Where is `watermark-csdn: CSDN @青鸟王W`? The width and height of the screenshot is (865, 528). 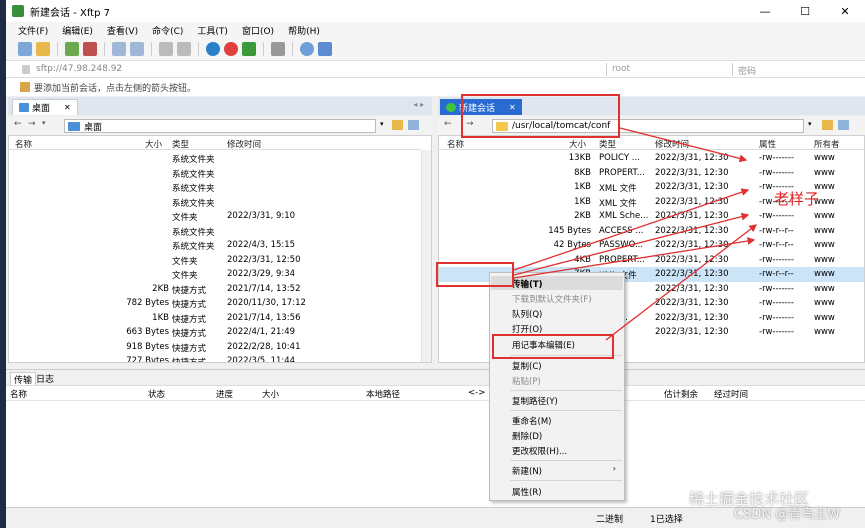
watermark-csdn: CSDN @青鸟王W is located at coordinates (787, 514).